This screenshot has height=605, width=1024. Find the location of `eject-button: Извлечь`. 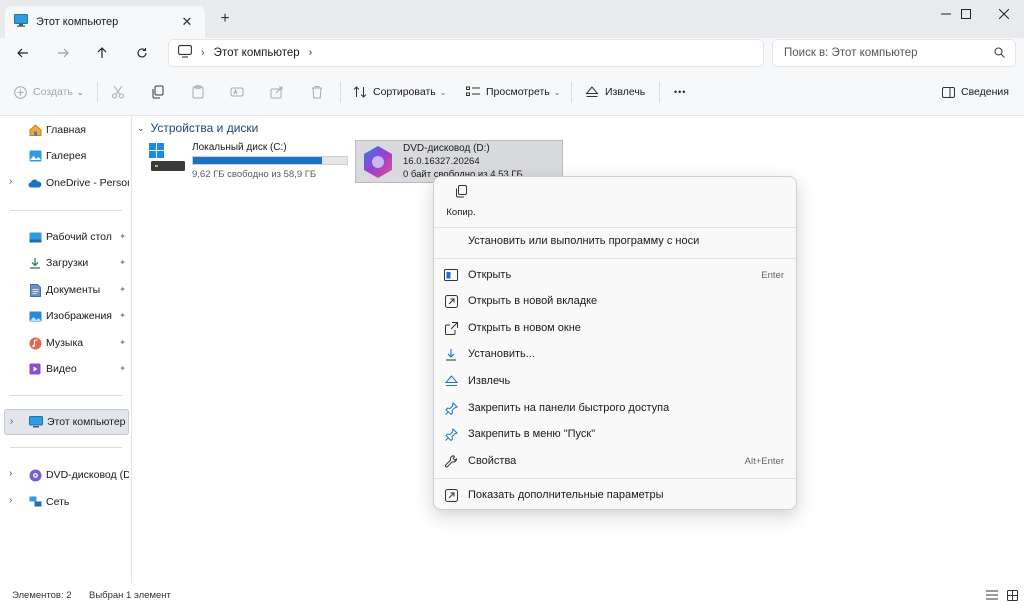

eject-button: Извлечь is located at coordinates (615, 92).